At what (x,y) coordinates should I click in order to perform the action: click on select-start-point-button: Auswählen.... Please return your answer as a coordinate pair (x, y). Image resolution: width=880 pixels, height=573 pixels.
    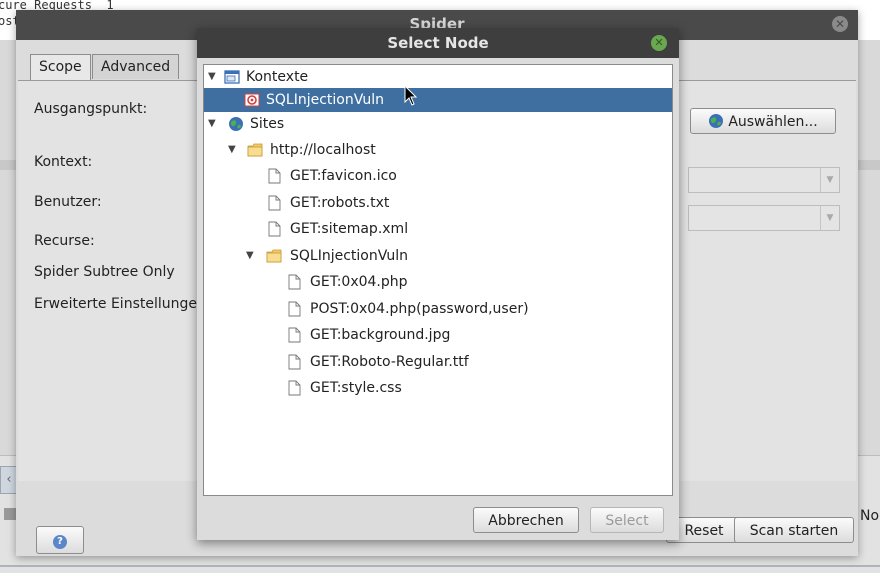
    Looking at the image, I should click on (763, 121).